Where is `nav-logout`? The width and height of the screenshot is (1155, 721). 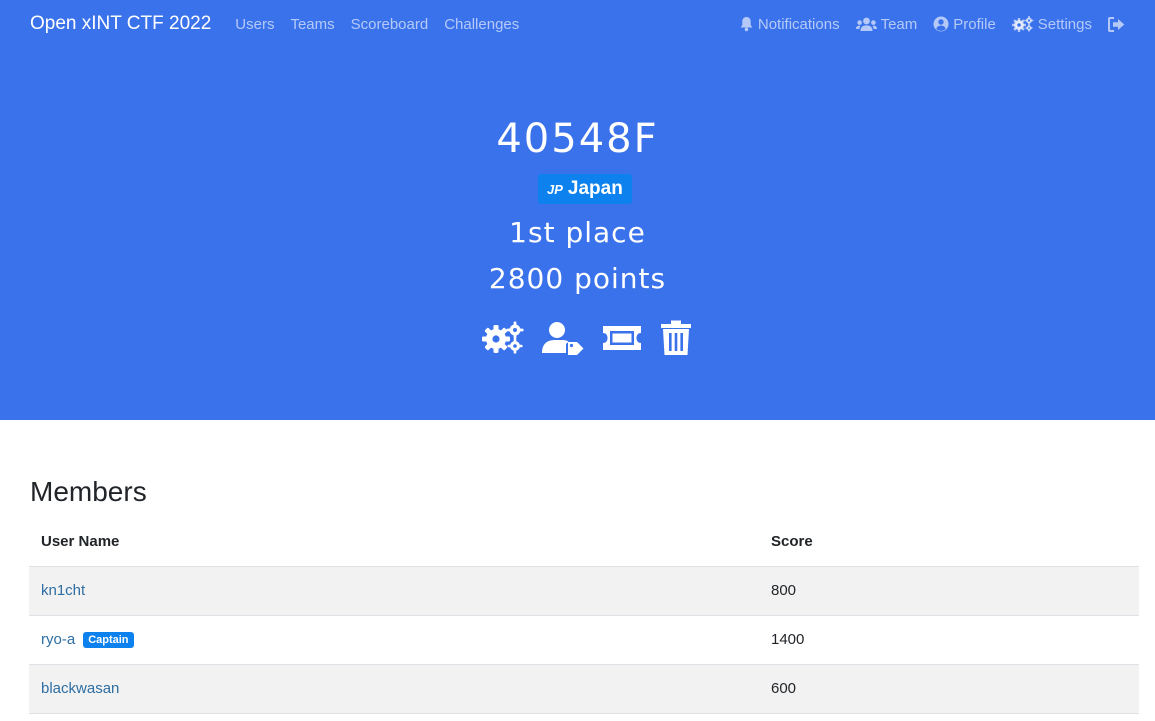 nav-logout is located at coordinates (1116, 24).